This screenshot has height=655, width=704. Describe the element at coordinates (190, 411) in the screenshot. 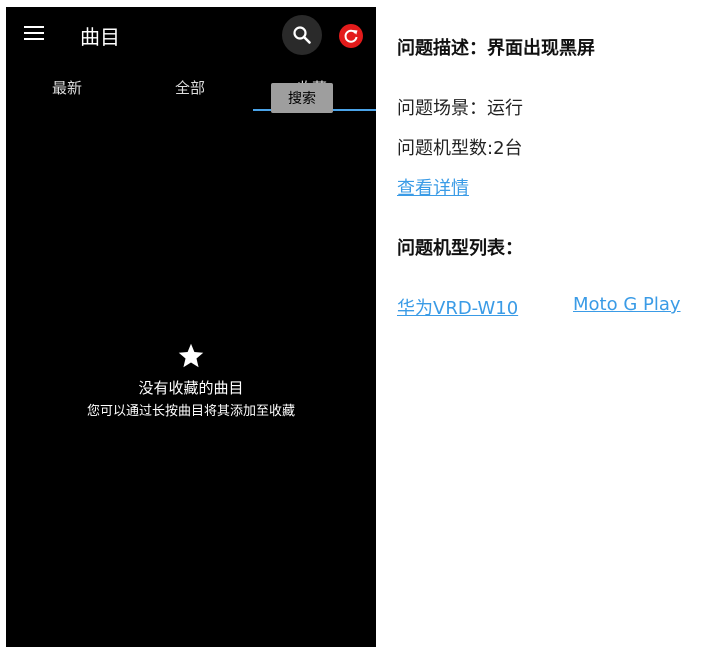

I see `empty-state-subtitle: 您可以通过长按曲目将其添加至收藏` at that location.